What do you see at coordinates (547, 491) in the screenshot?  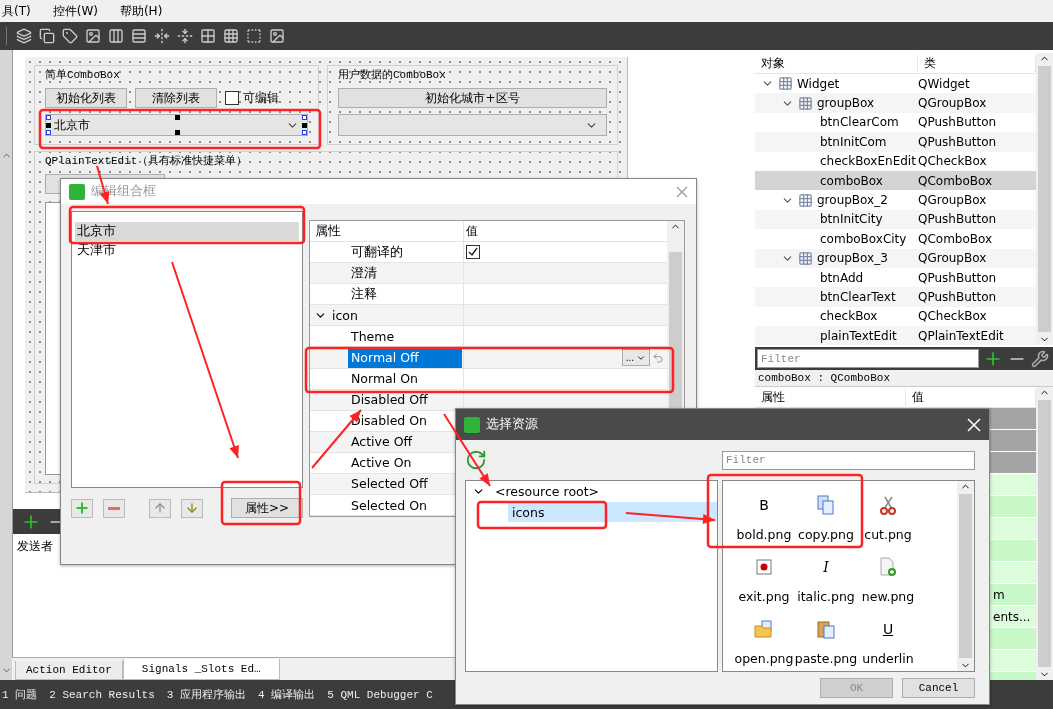 I see `tree-item: <resource root>` at bounding box center [547, 491].